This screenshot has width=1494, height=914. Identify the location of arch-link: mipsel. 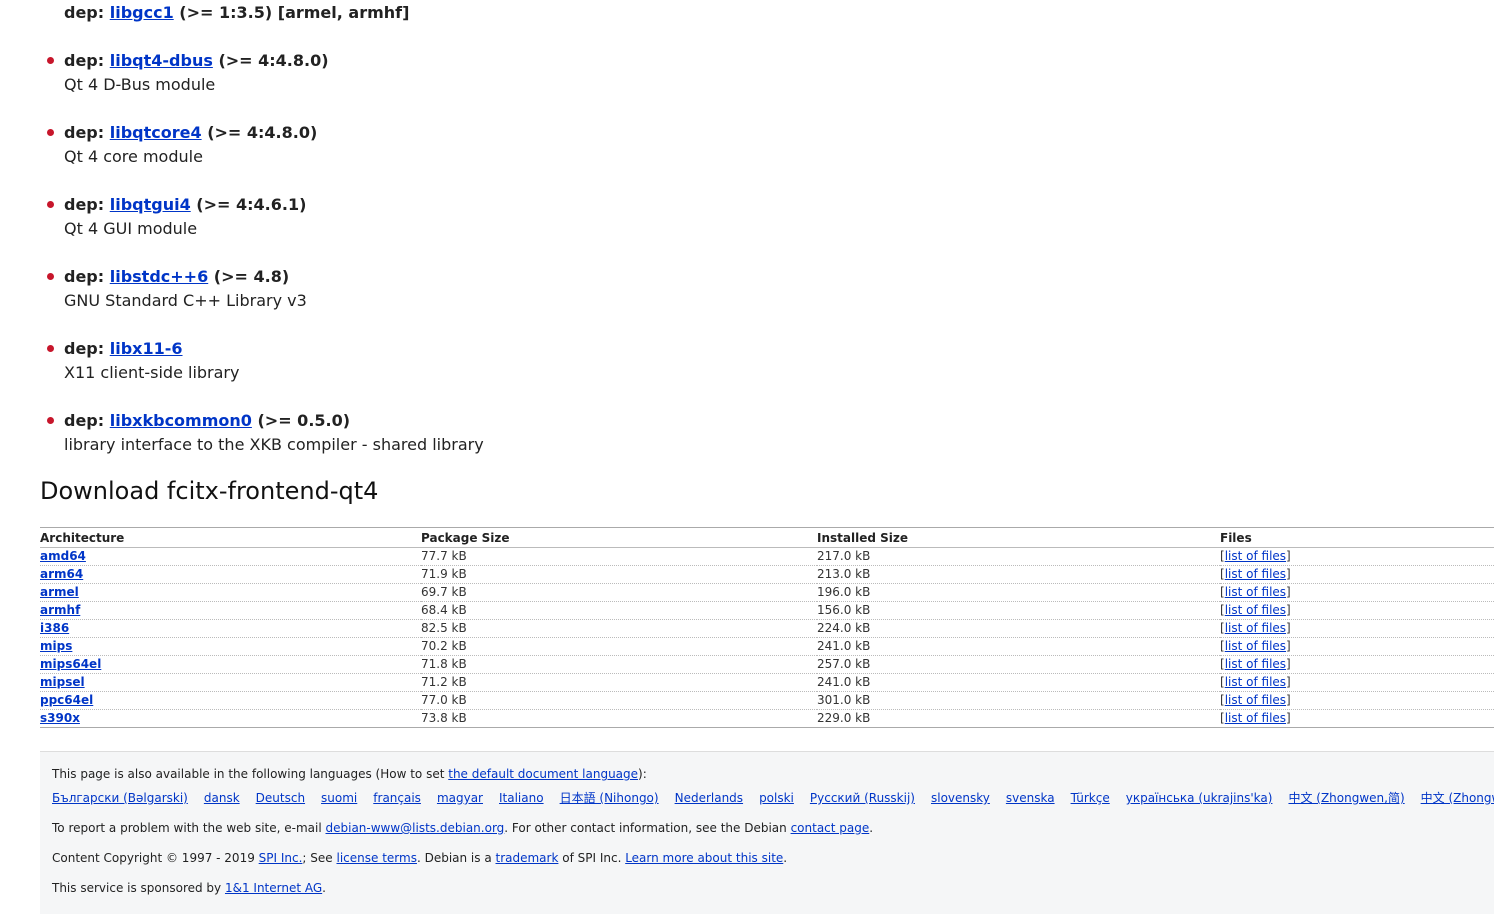
(62, 682).